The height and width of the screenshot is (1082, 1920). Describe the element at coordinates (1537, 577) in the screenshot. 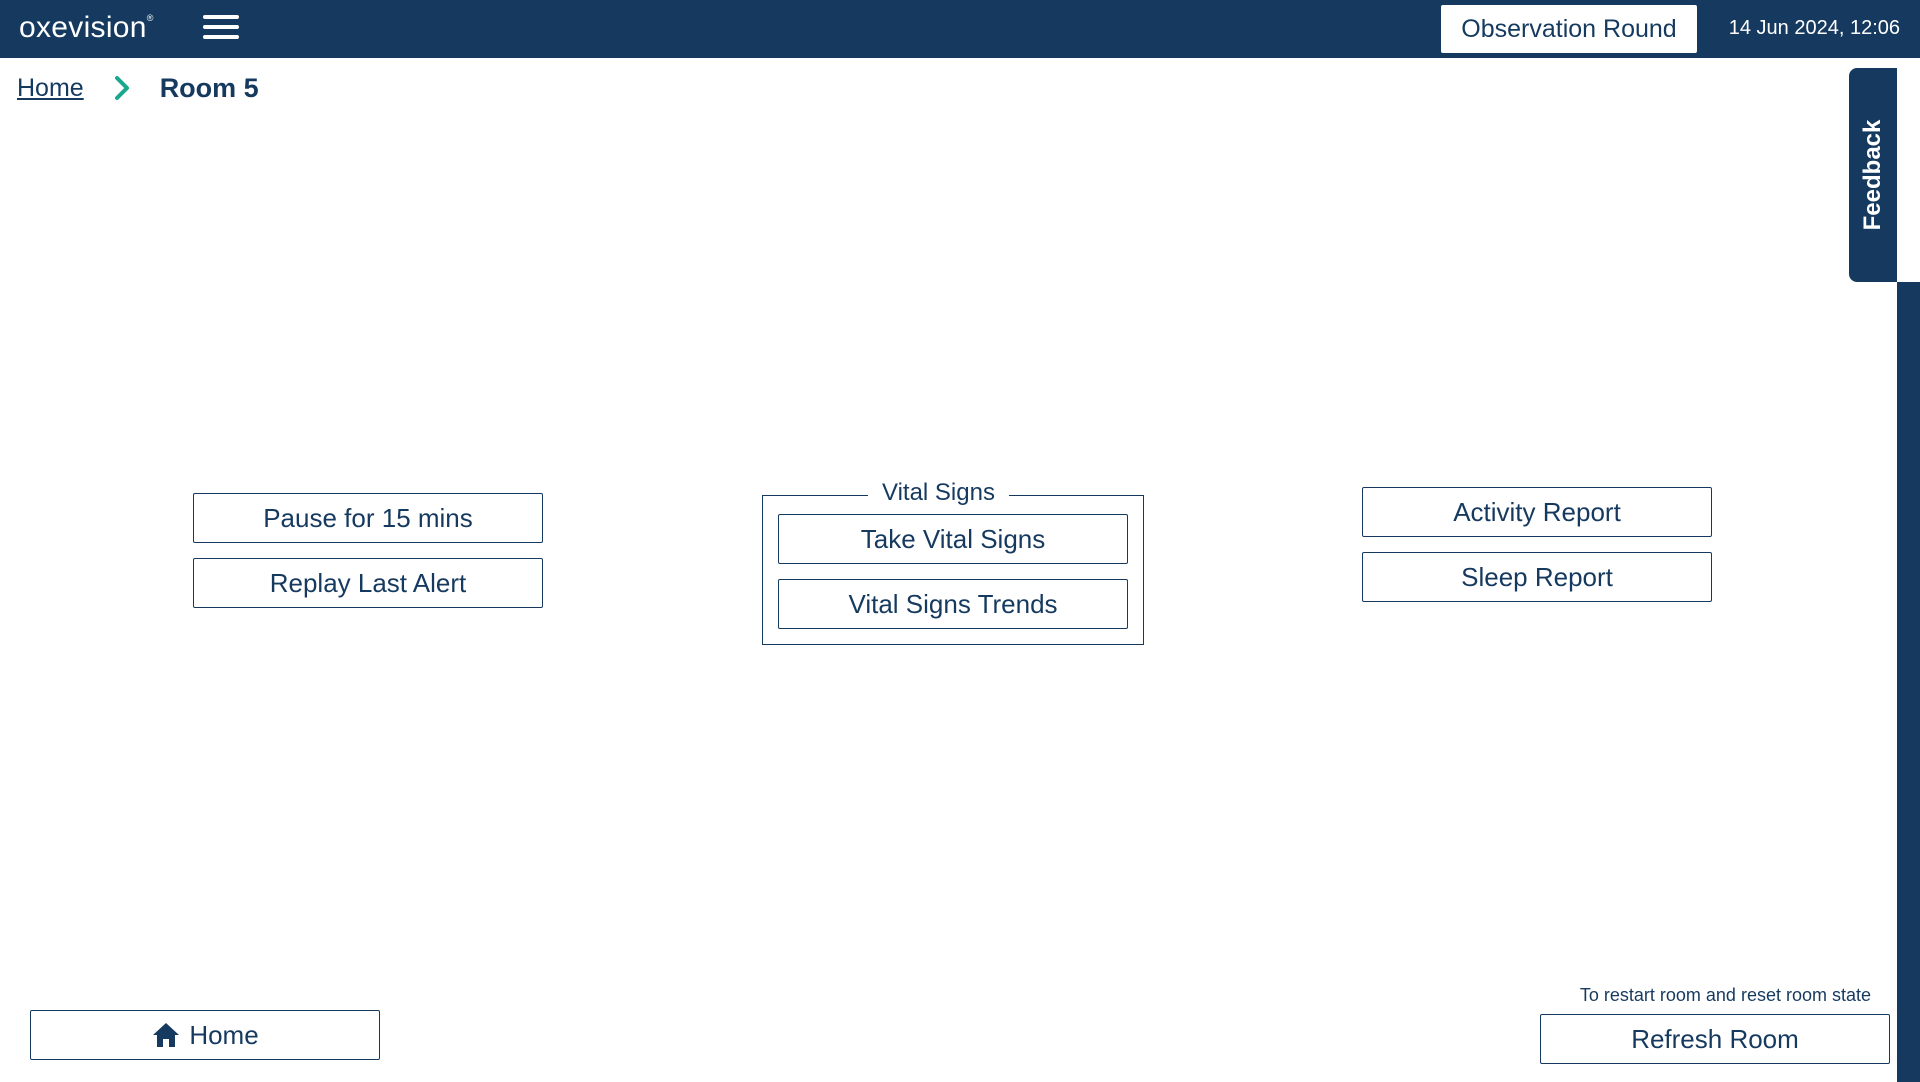

I see `sleep-report-button: Sleep Report` at that location.